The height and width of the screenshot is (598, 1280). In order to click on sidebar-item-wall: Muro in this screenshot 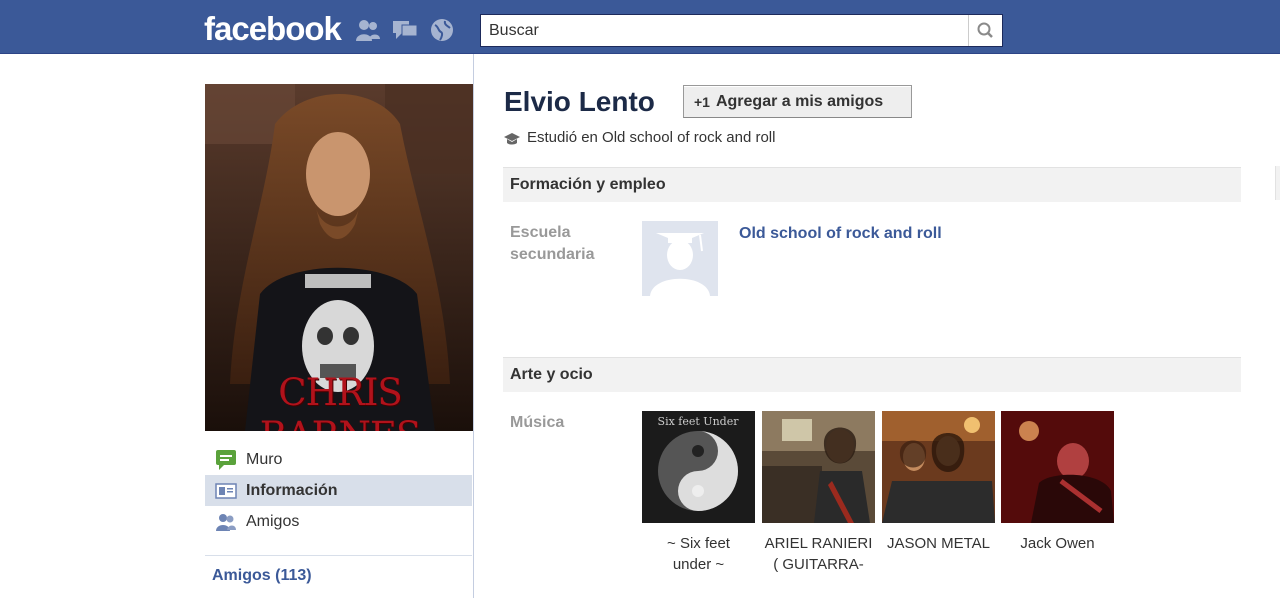, I will do `click(338, 459)`.